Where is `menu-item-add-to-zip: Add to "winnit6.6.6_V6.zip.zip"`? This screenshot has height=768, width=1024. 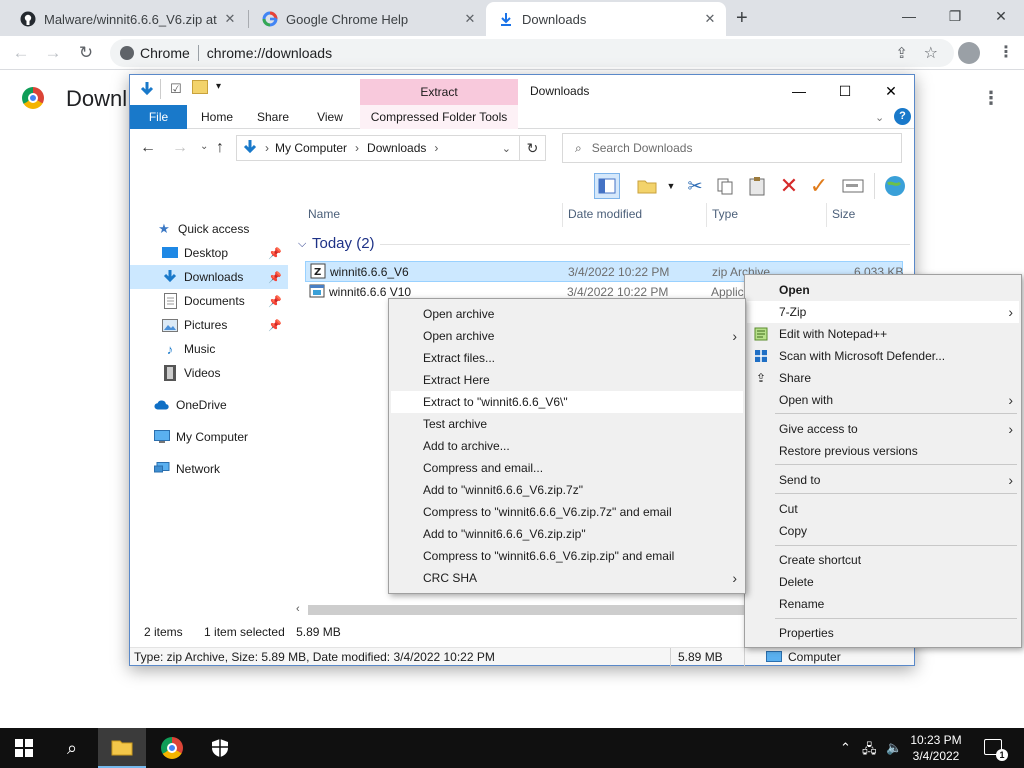 menu-item-add-to-zip: Add to "winnit6.6.6_V6.zip.zip" is located at coordinates (567, 534).